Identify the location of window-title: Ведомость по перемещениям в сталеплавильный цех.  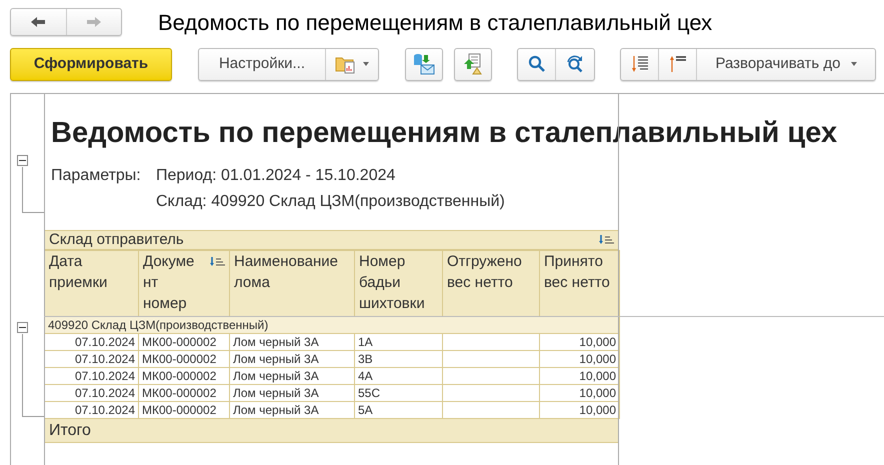
(435, 22).